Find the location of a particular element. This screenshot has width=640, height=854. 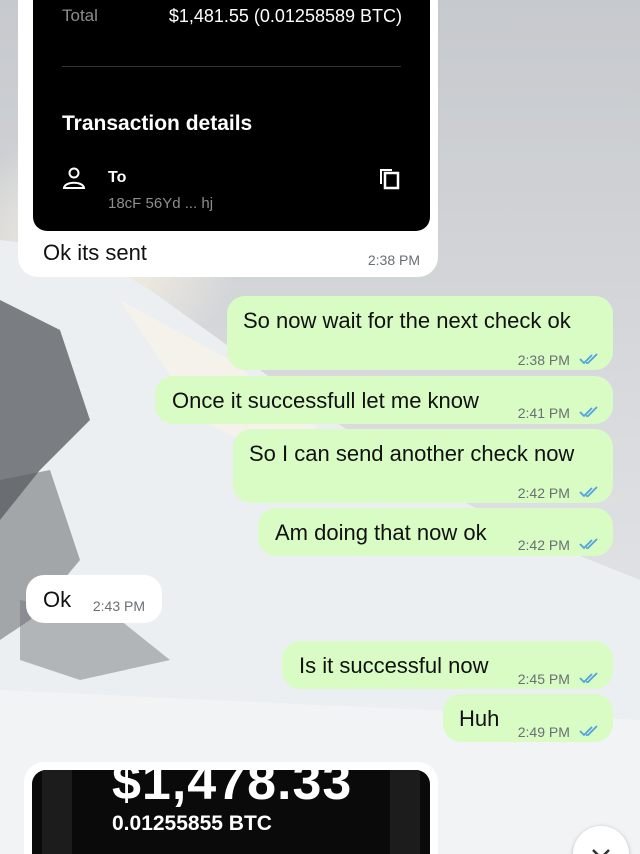

transaction-details-title: Transaction details is located at coordinates (157, 123).